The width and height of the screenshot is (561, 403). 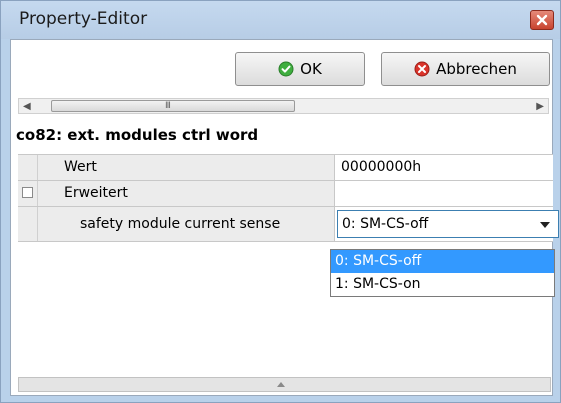 I want to click on property-row-wert: Wert 00000000h, so click(x=285, y=168).